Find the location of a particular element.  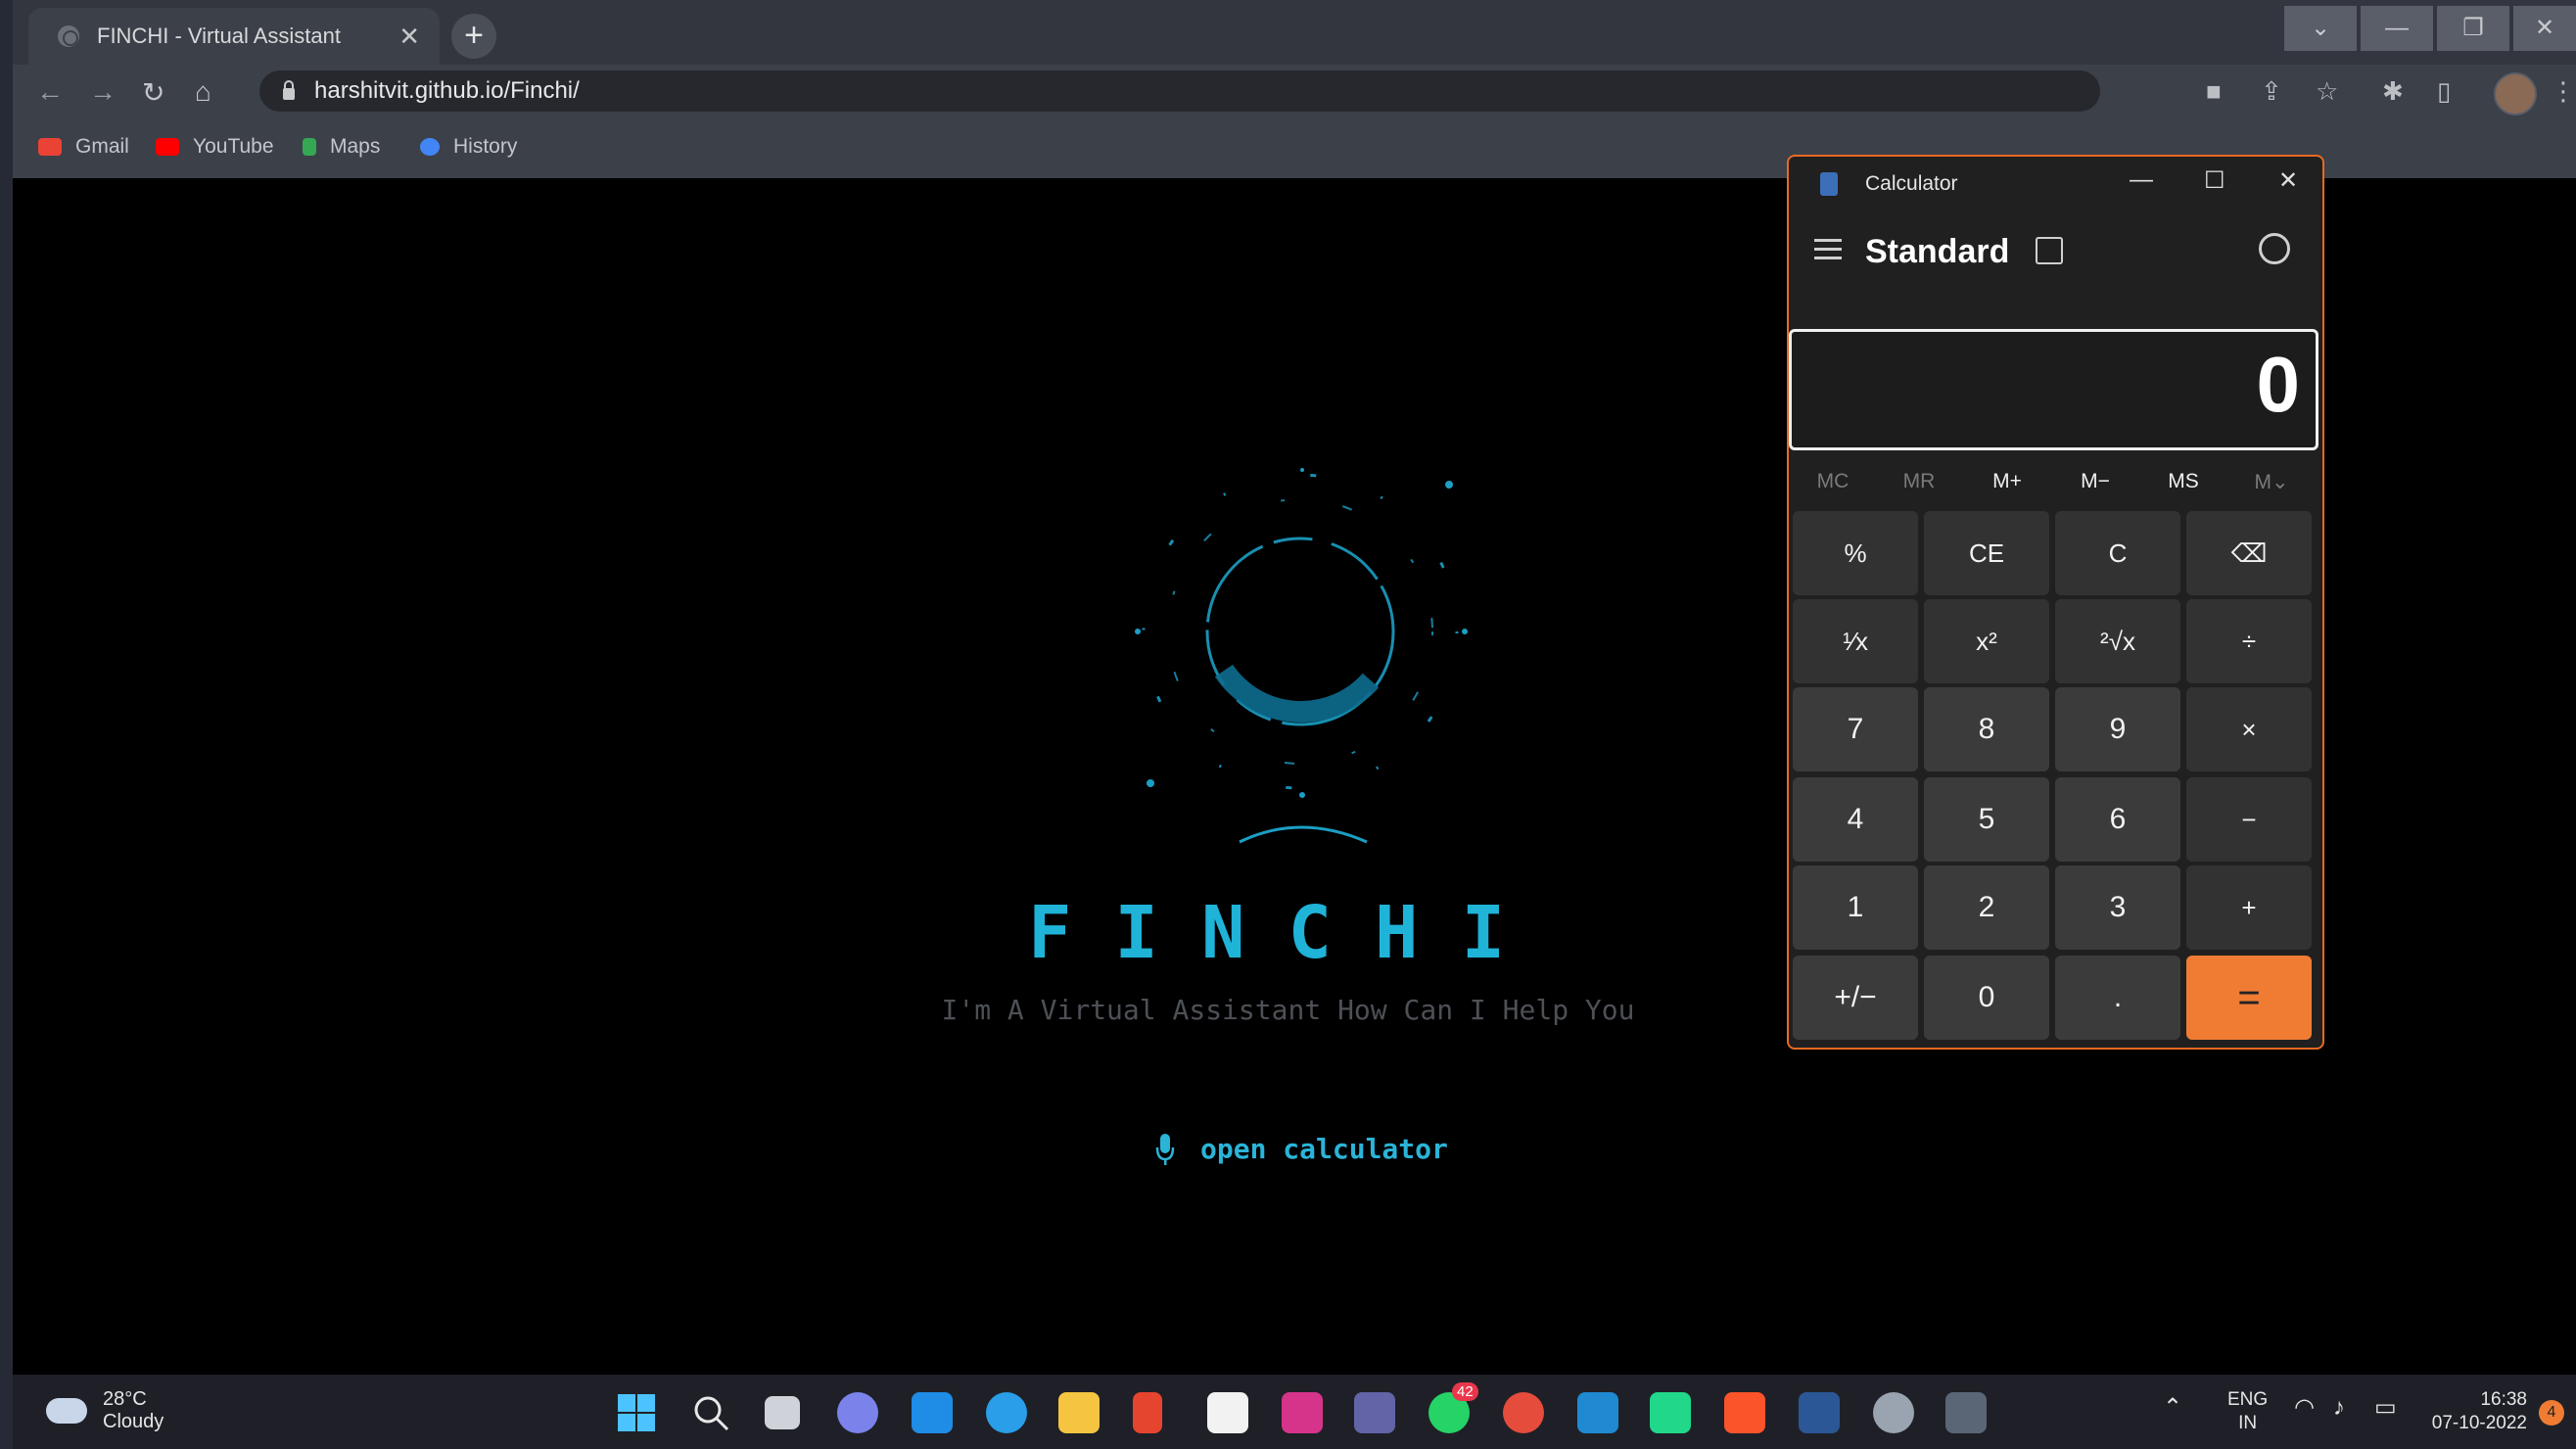

tab-search-button: ⌄ is located at coordinates (2320, 28).